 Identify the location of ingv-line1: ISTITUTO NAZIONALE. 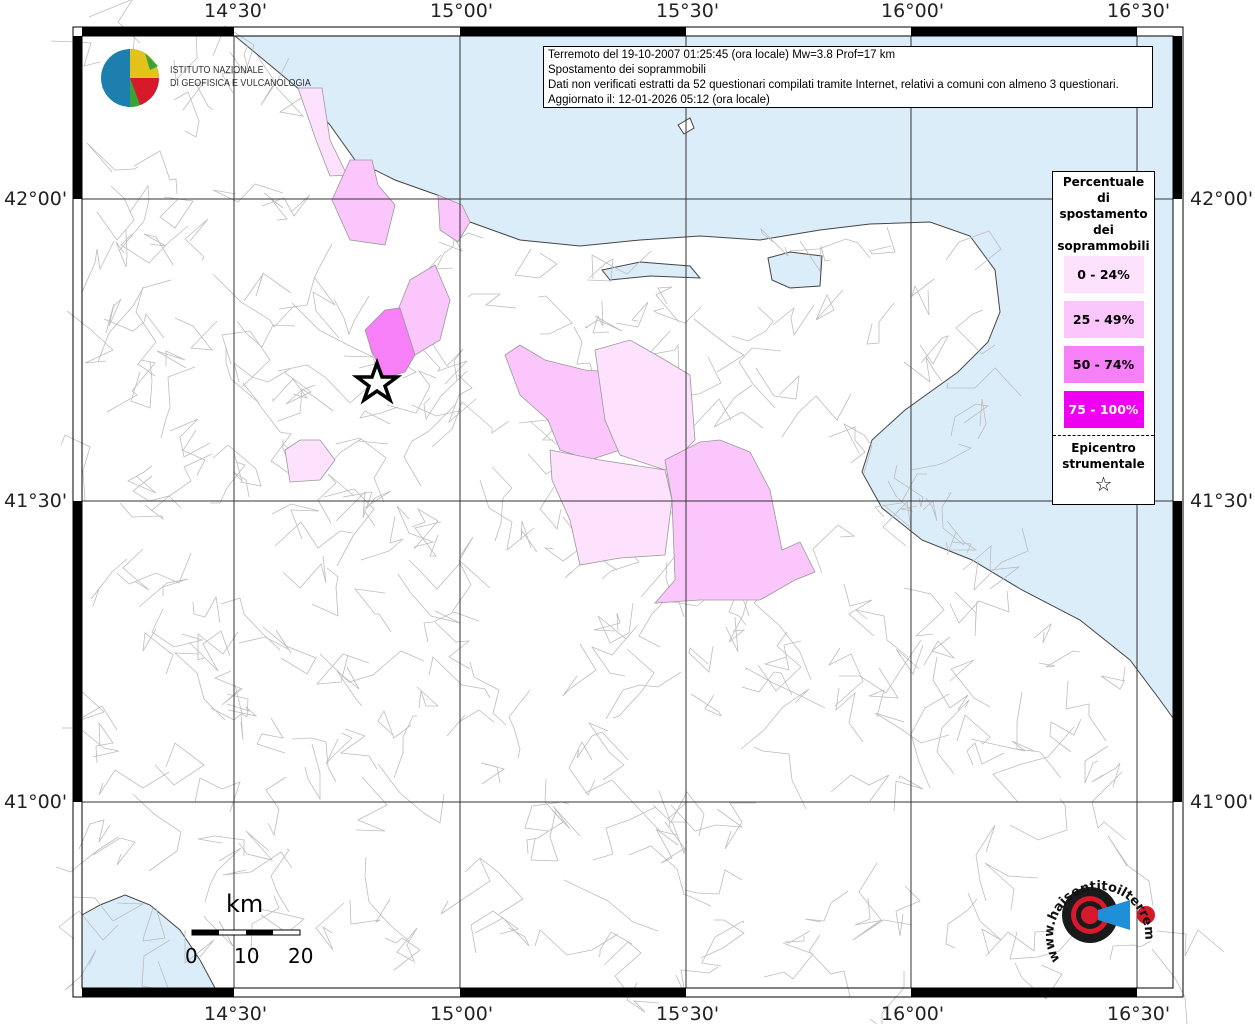
(217, 70).